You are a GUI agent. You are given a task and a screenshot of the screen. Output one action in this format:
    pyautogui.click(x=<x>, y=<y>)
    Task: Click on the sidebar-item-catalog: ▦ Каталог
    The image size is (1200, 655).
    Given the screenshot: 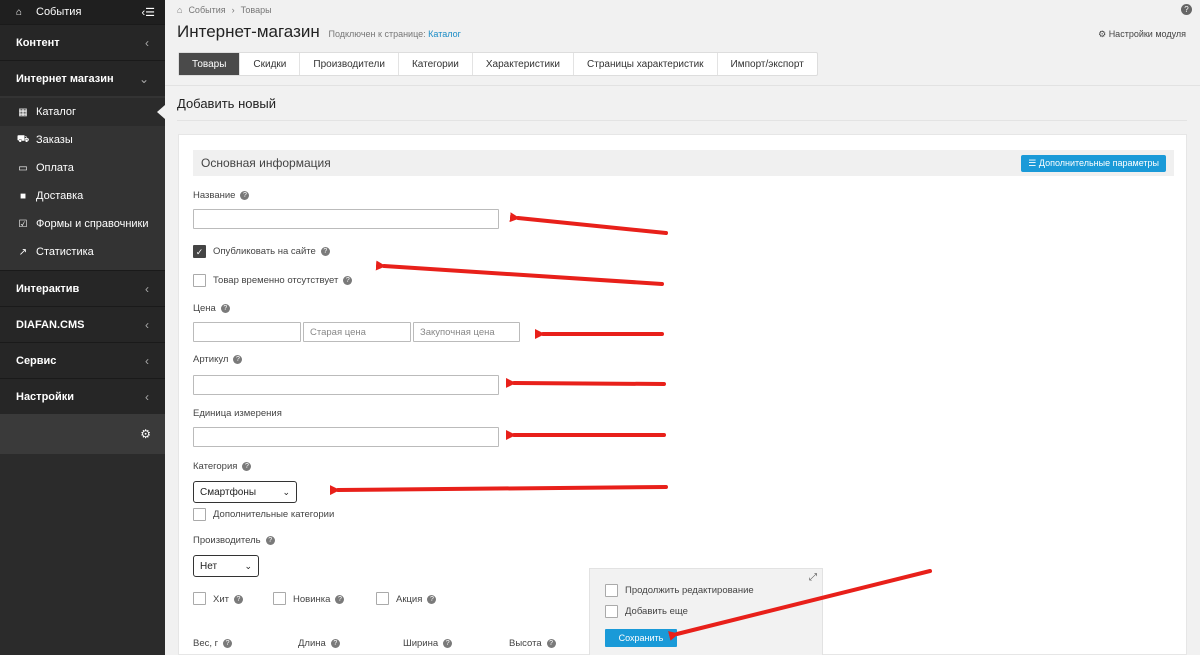 What is the action you would take?
    pyautogui.click(x=82, y=112)
    